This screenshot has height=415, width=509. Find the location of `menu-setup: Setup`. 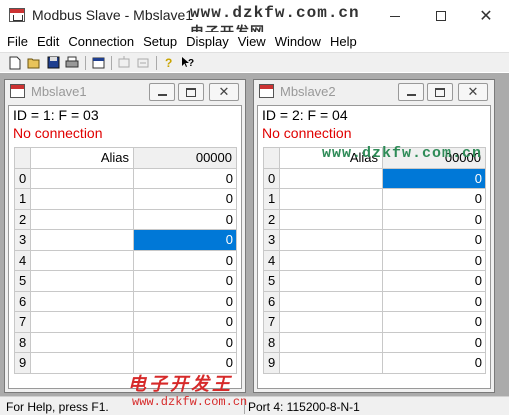

menu-setup: Setup is located at coordinates (160, 42).